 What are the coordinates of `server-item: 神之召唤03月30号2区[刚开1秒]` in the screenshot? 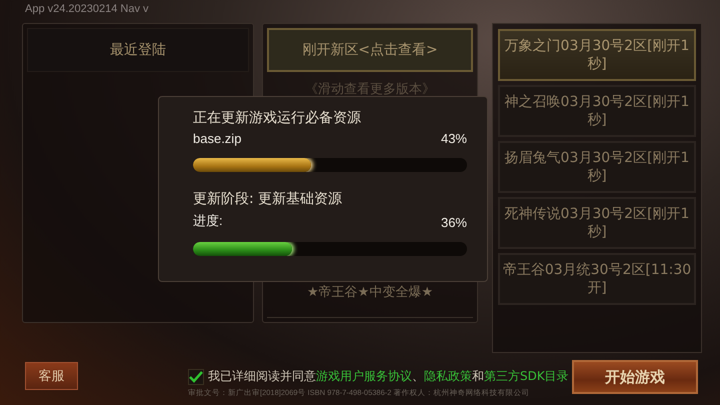 It's located at (597, 111).